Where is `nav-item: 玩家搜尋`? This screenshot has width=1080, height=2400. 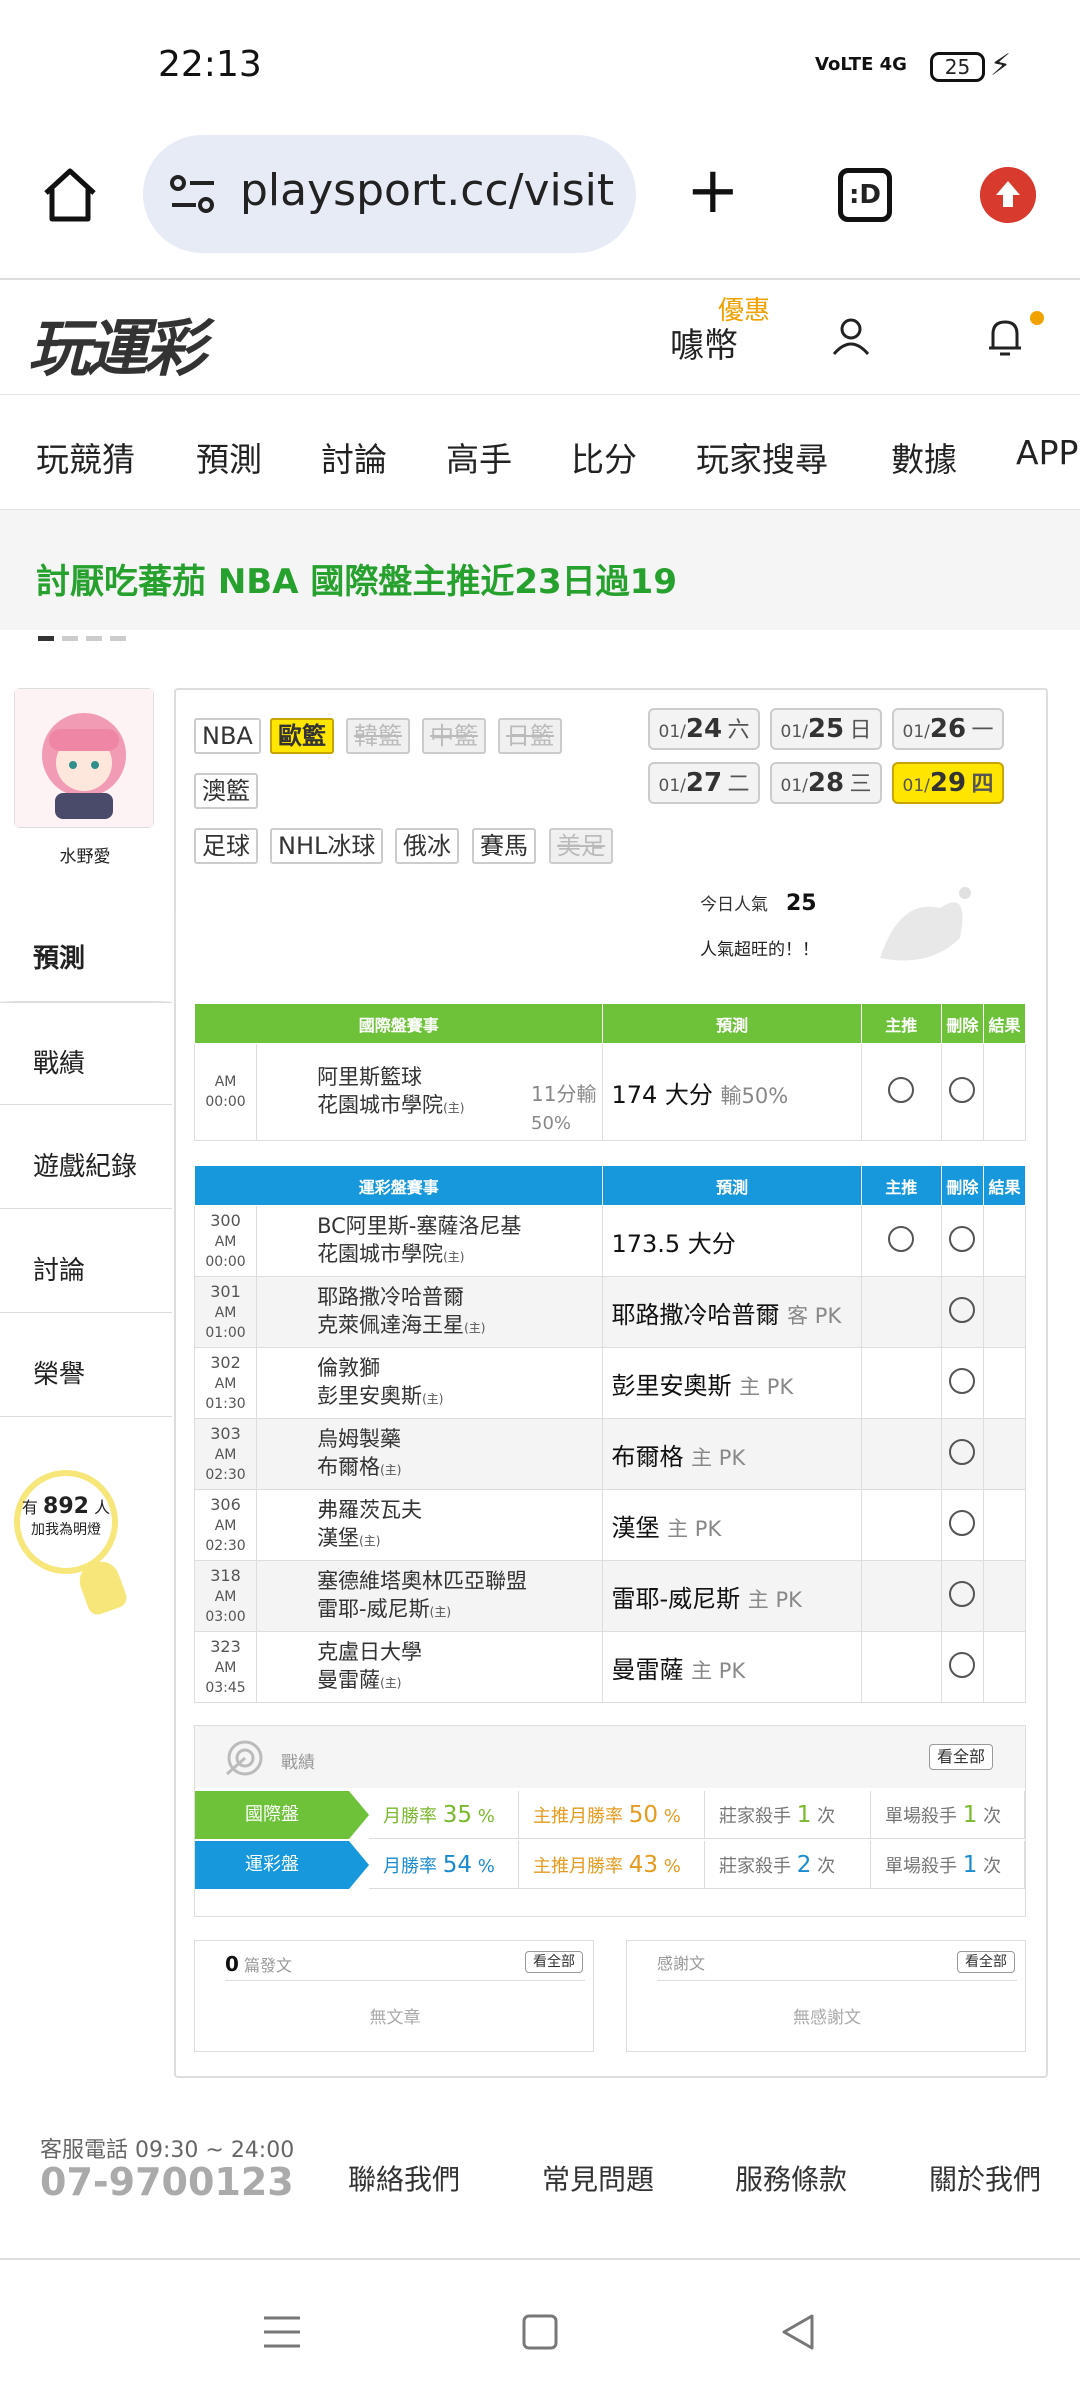 nav-item: 玩家搜尋 is located at coordinates (762, 457).